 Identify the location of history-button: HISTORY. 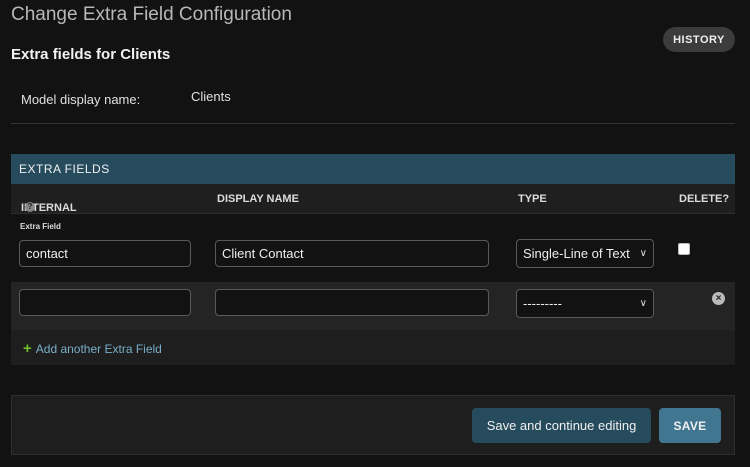
(699, 39).